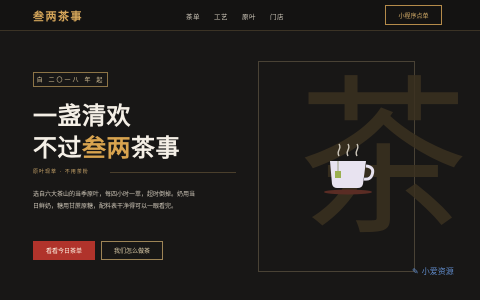  What do you see at coordinates (437, 271) in the screenshot?
I see `watermark-text: 小爱资源` at bounding box center [437, 271].